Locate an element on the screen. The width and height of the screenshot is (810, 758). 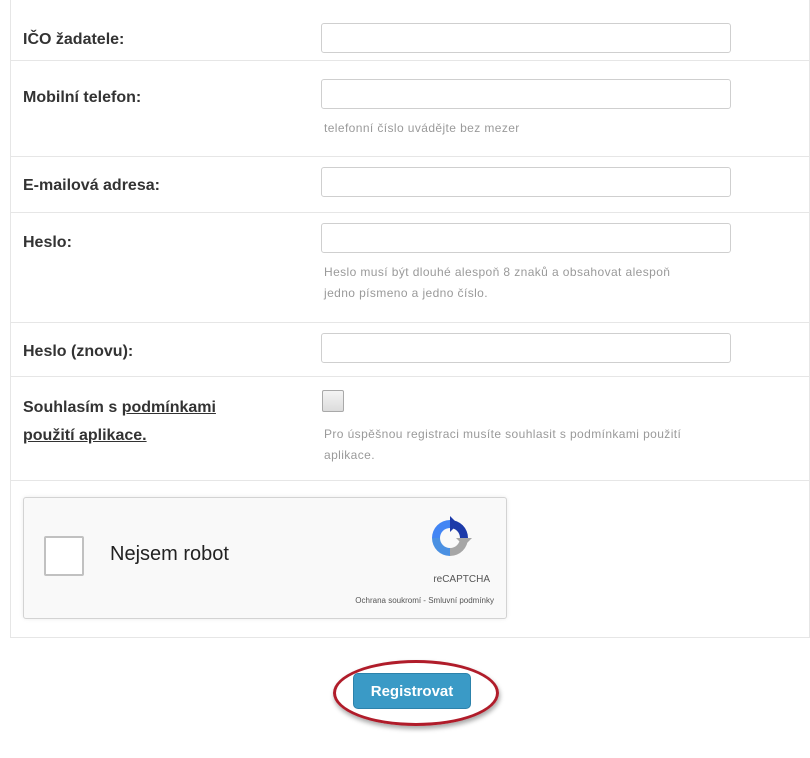
phone-help: telefonní číslo uvádějte bez mezer is located at coordinates (422, 128).